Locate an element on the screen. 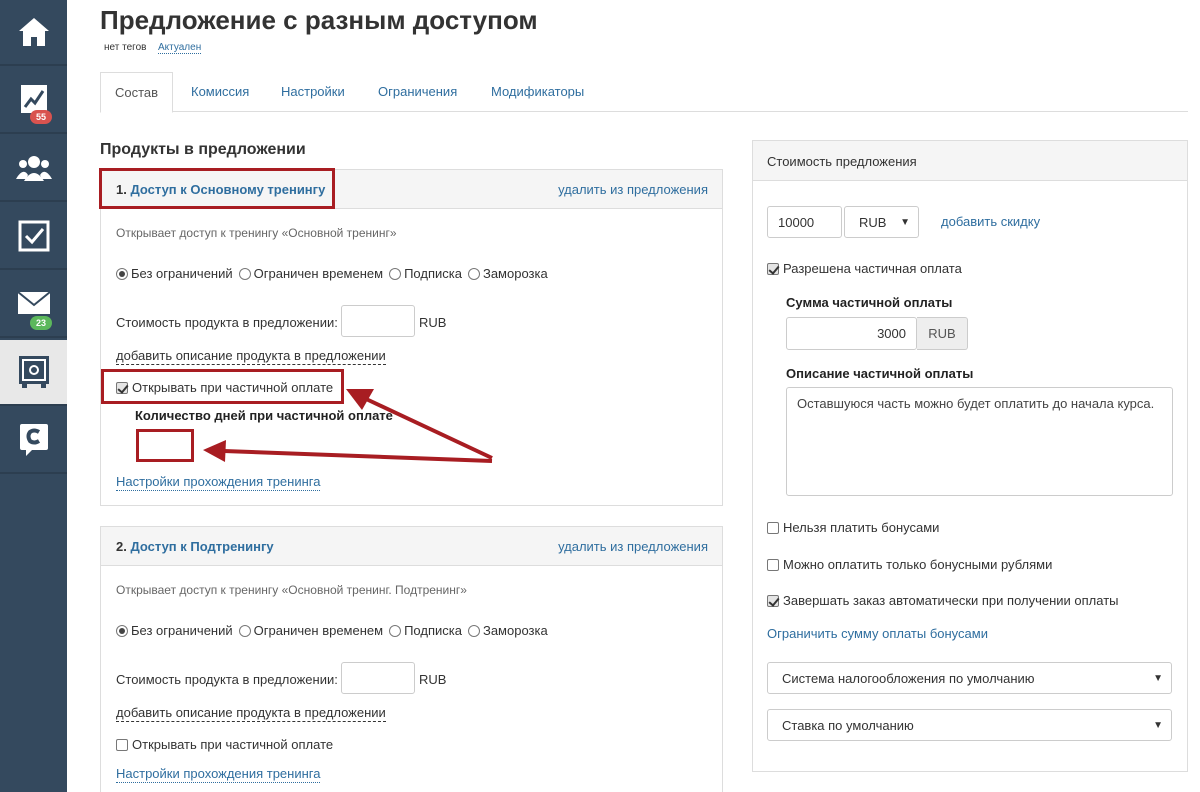 The width and height of the screenshot is (1200, 792). sidebar-item-users is located at coordinates (33, 169).